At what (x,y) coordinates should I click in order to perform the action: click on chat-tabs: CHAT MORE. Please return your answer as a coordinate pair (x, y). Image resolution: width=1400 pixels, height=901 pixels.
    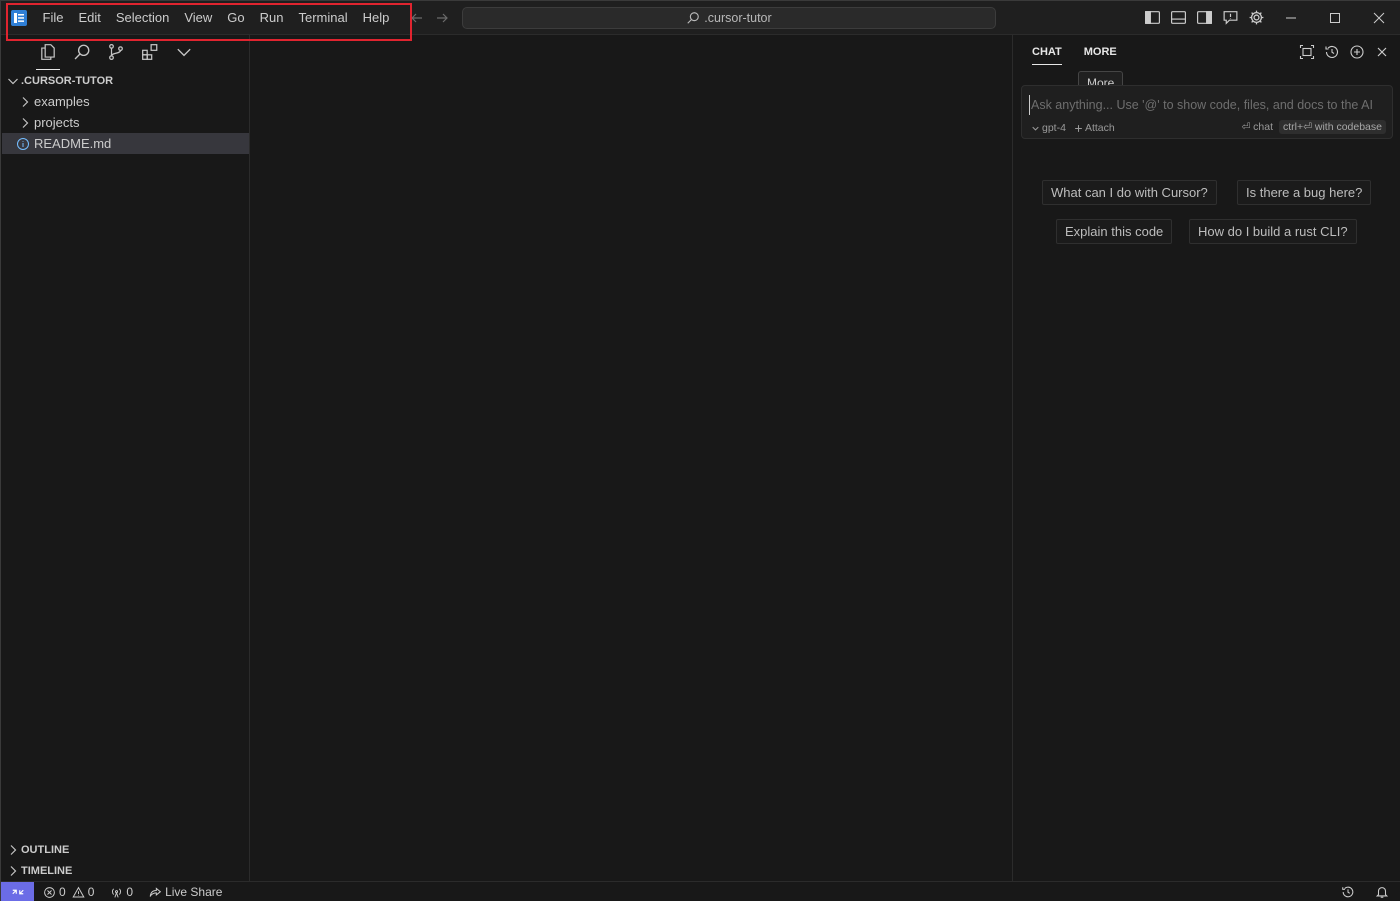
    Looking at the image, I should click on (1074, 55).